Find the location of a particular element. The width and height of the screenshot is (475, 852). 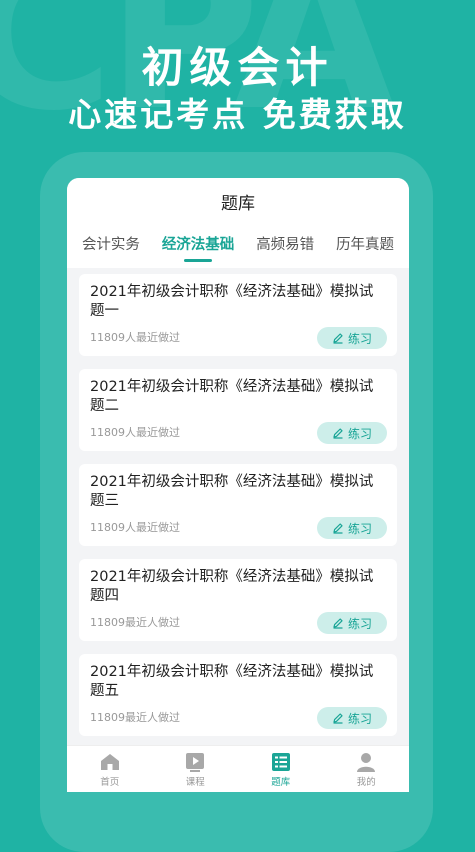

hero-subtitle: 心速记考点 免费获取 is located at coordinates (237, 114).